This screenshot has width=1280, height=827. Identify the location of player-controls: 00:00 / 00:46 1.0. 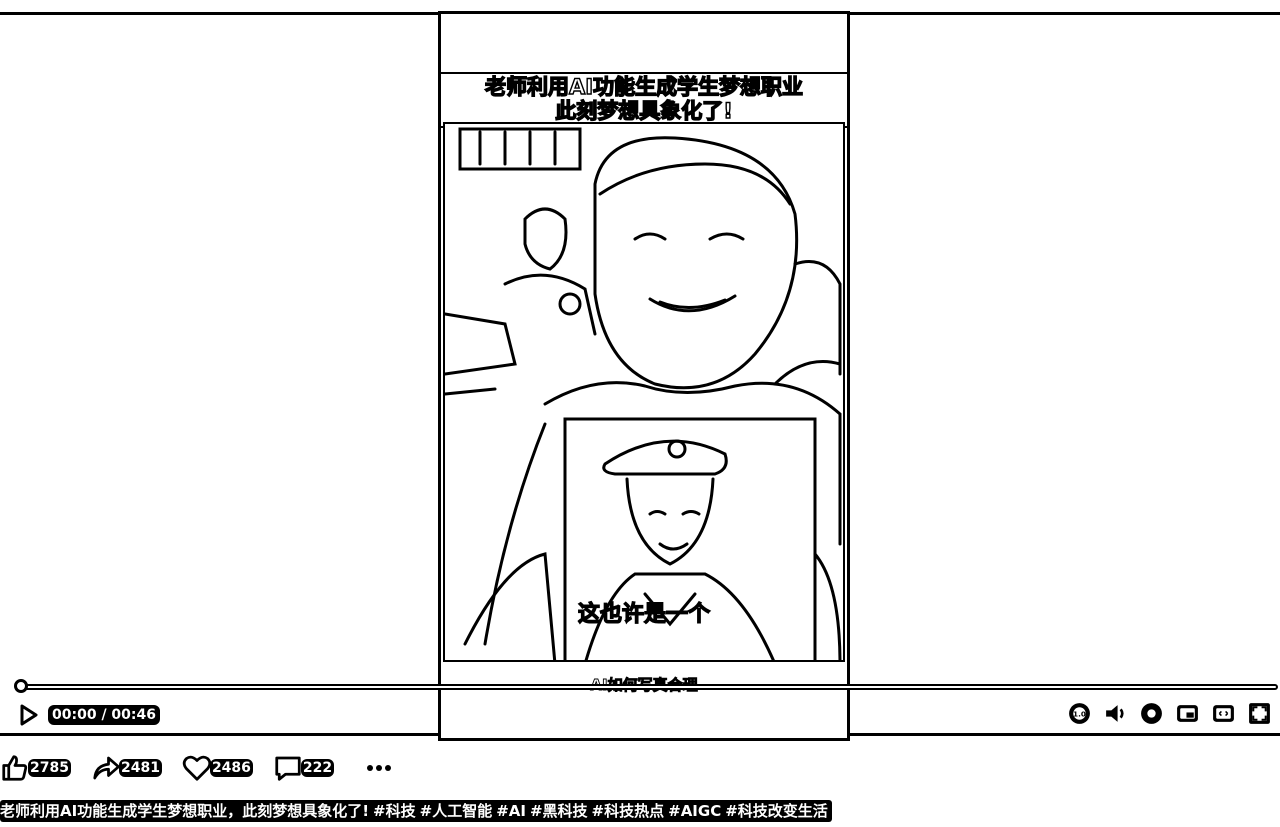
(640, 714).